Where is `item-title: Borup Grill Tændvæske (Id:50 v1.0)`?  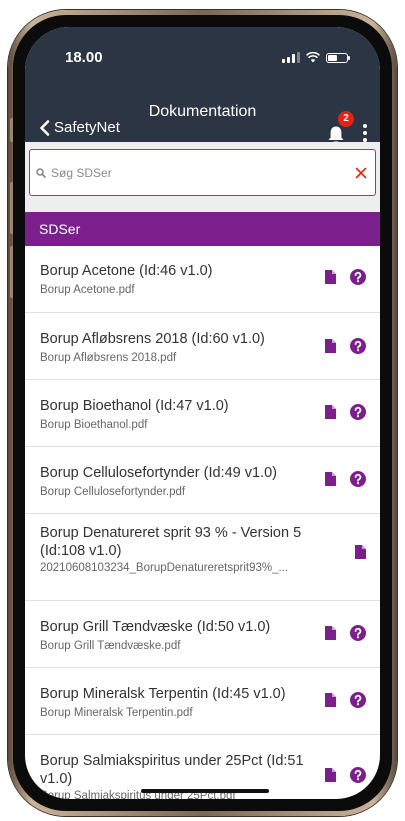 item-title: Borup Grill Tændvæske (Id:50 v1.0) is located at coordinates (155, 627).